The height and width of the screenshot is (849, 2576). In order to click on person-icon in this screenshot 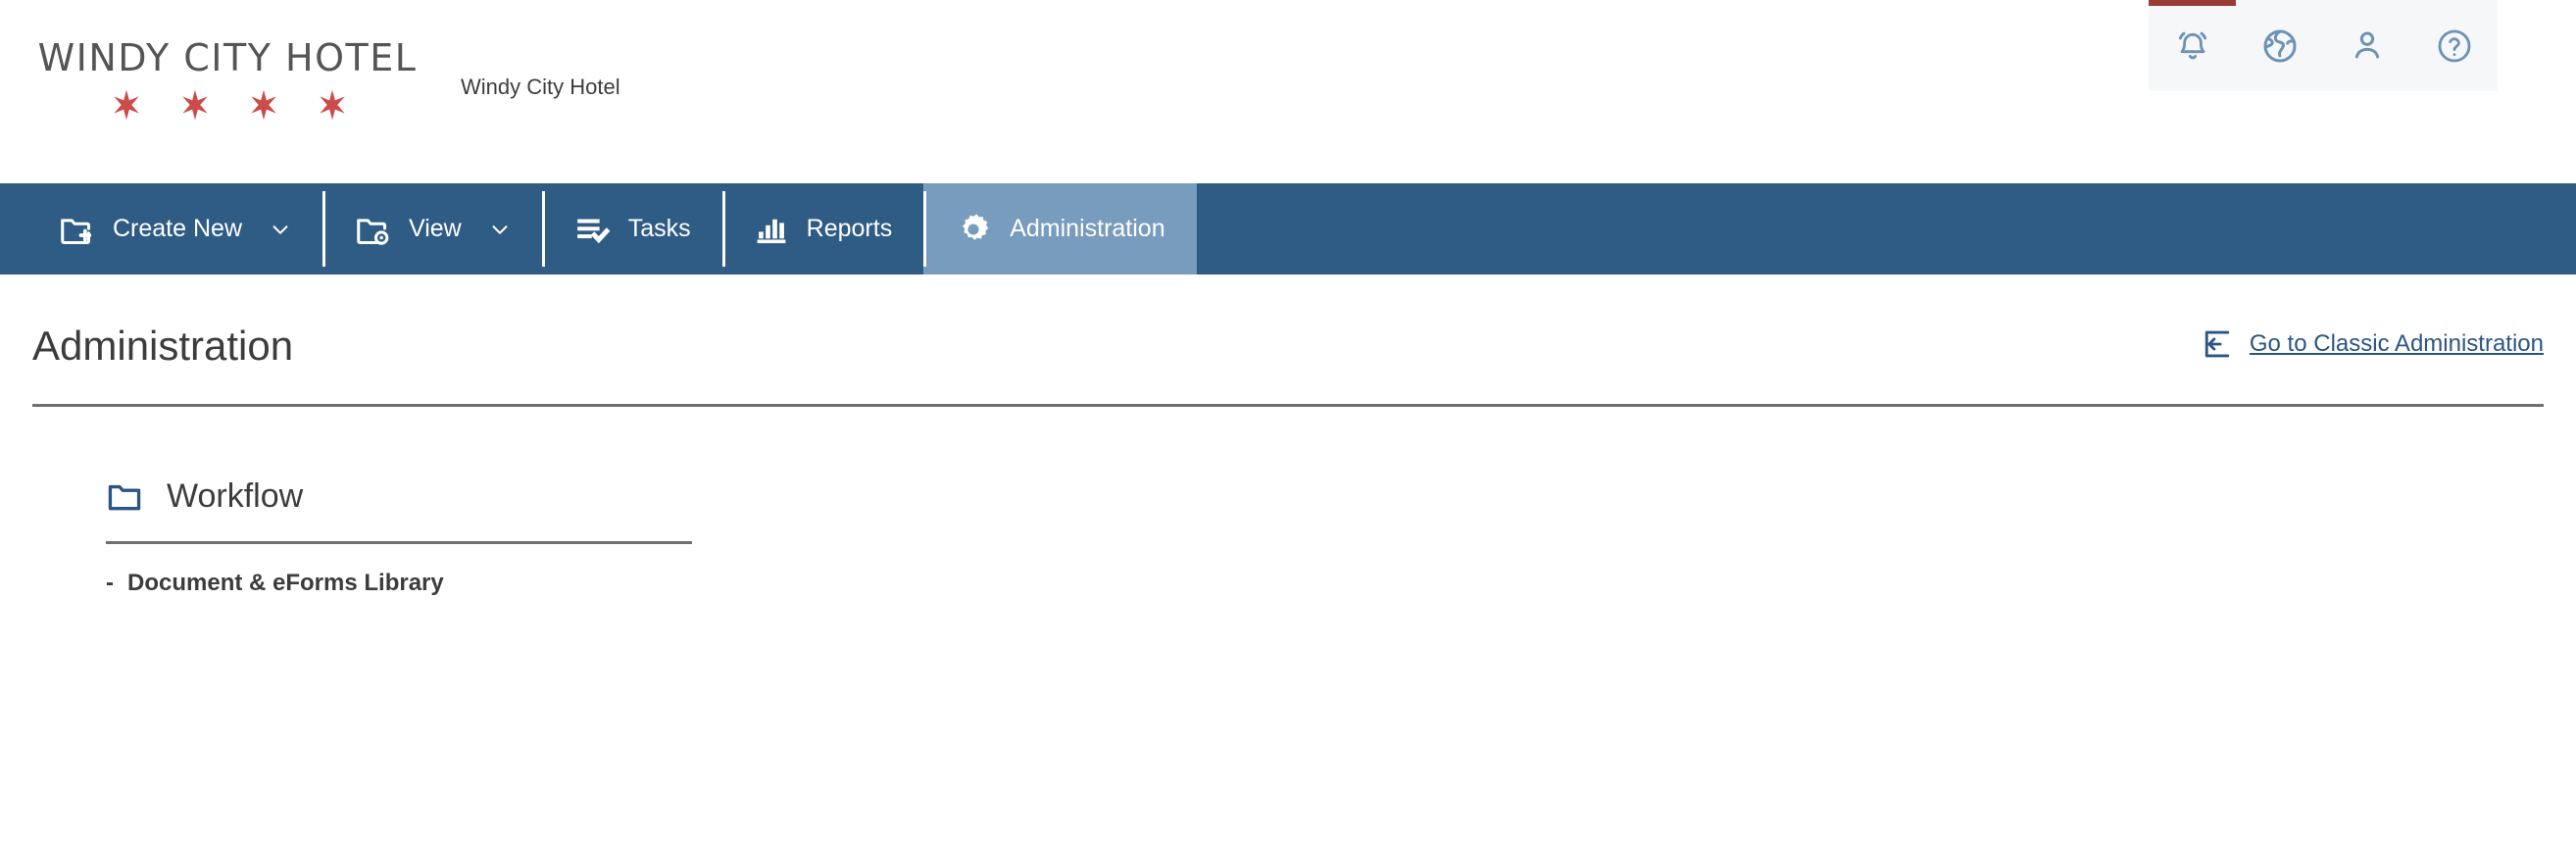, I will do `click(2366, 44)`.